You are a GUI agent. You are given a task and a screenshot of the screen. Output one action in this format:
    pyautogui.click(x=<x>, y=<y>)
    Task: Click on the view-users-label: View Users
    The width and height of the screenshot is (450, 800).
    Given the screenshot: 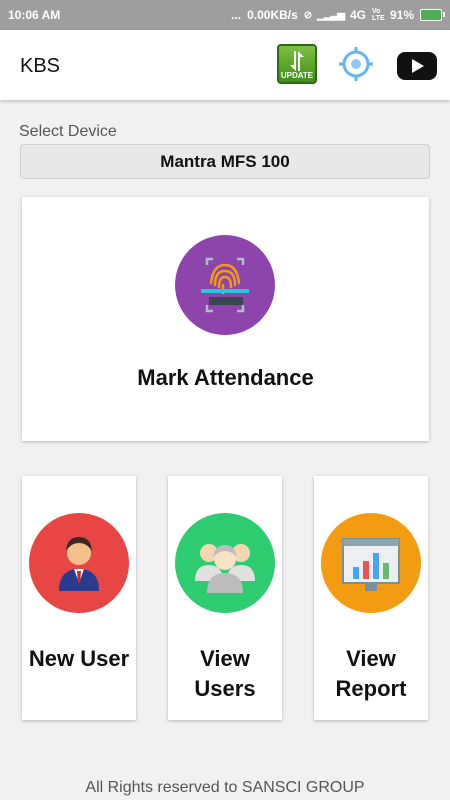 What is the action you would take?
    pyautogui.click(x=225, y=673)
    